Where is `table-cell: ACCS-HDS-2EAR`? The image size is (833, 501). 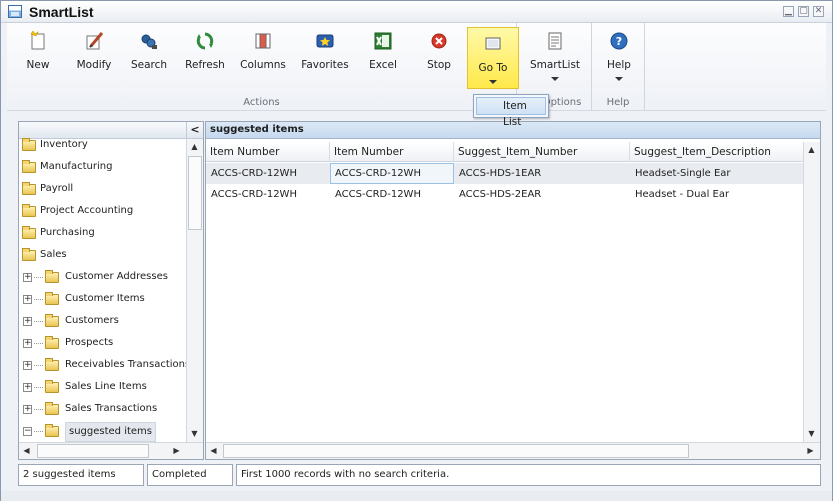
table-cell: ACCS-HDS-2EAR is located at coordinates (542, 194).